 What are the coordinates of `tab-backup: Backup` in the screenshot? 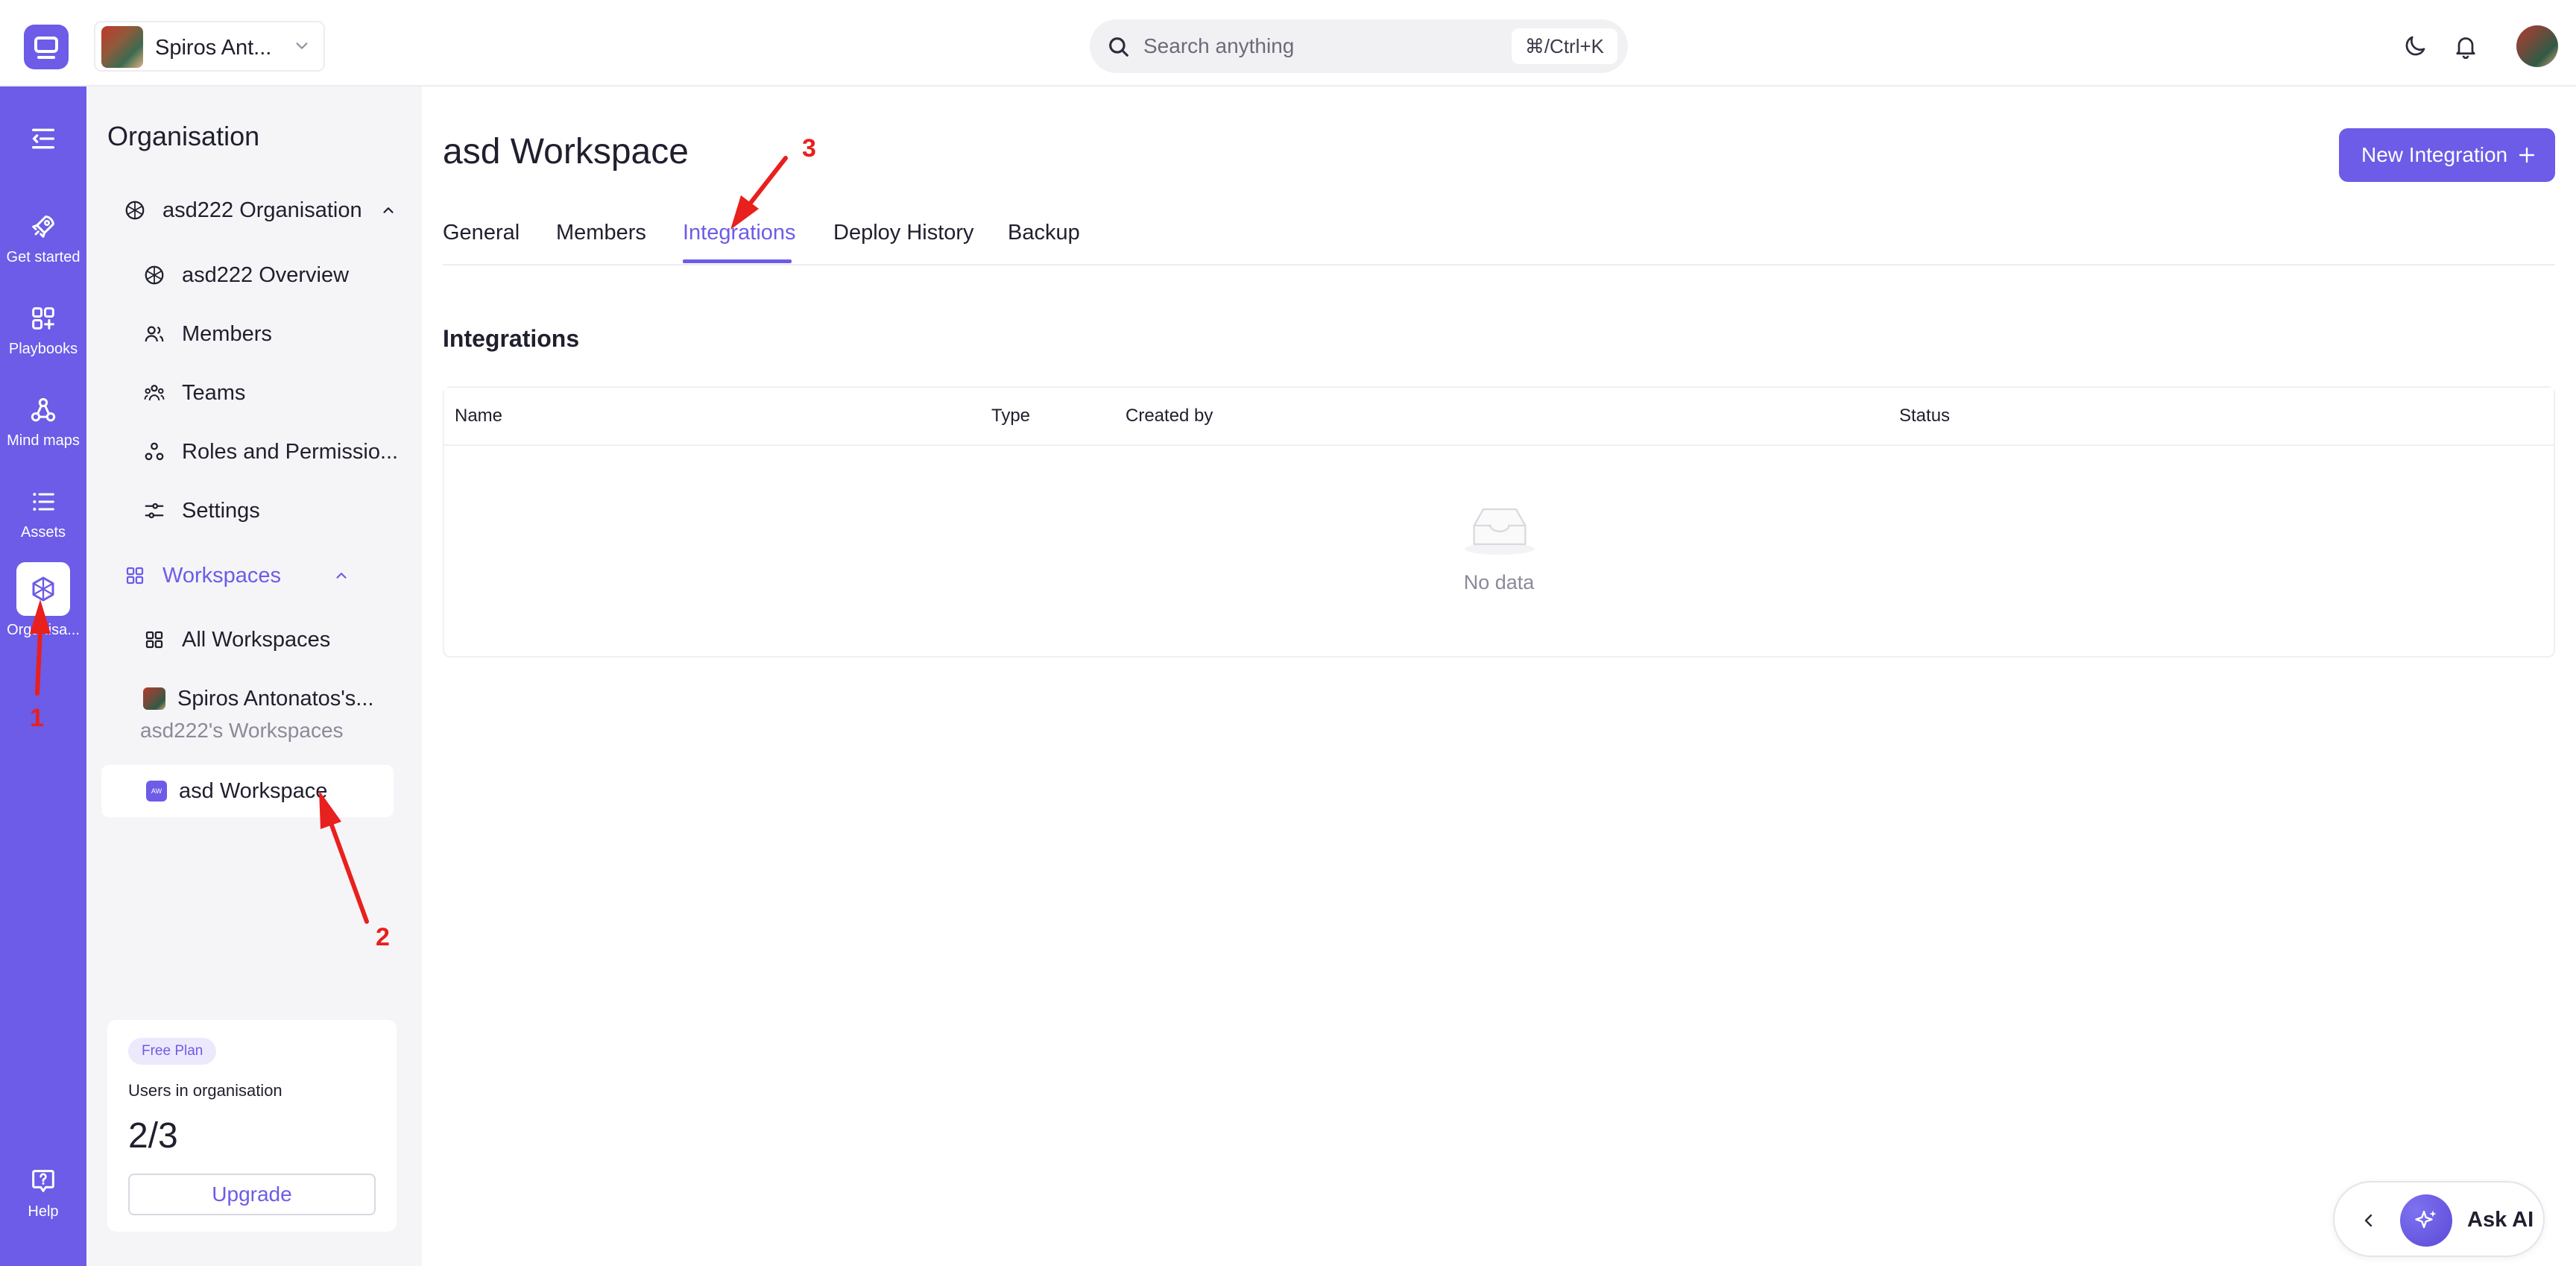 It's located at (1044, 233).